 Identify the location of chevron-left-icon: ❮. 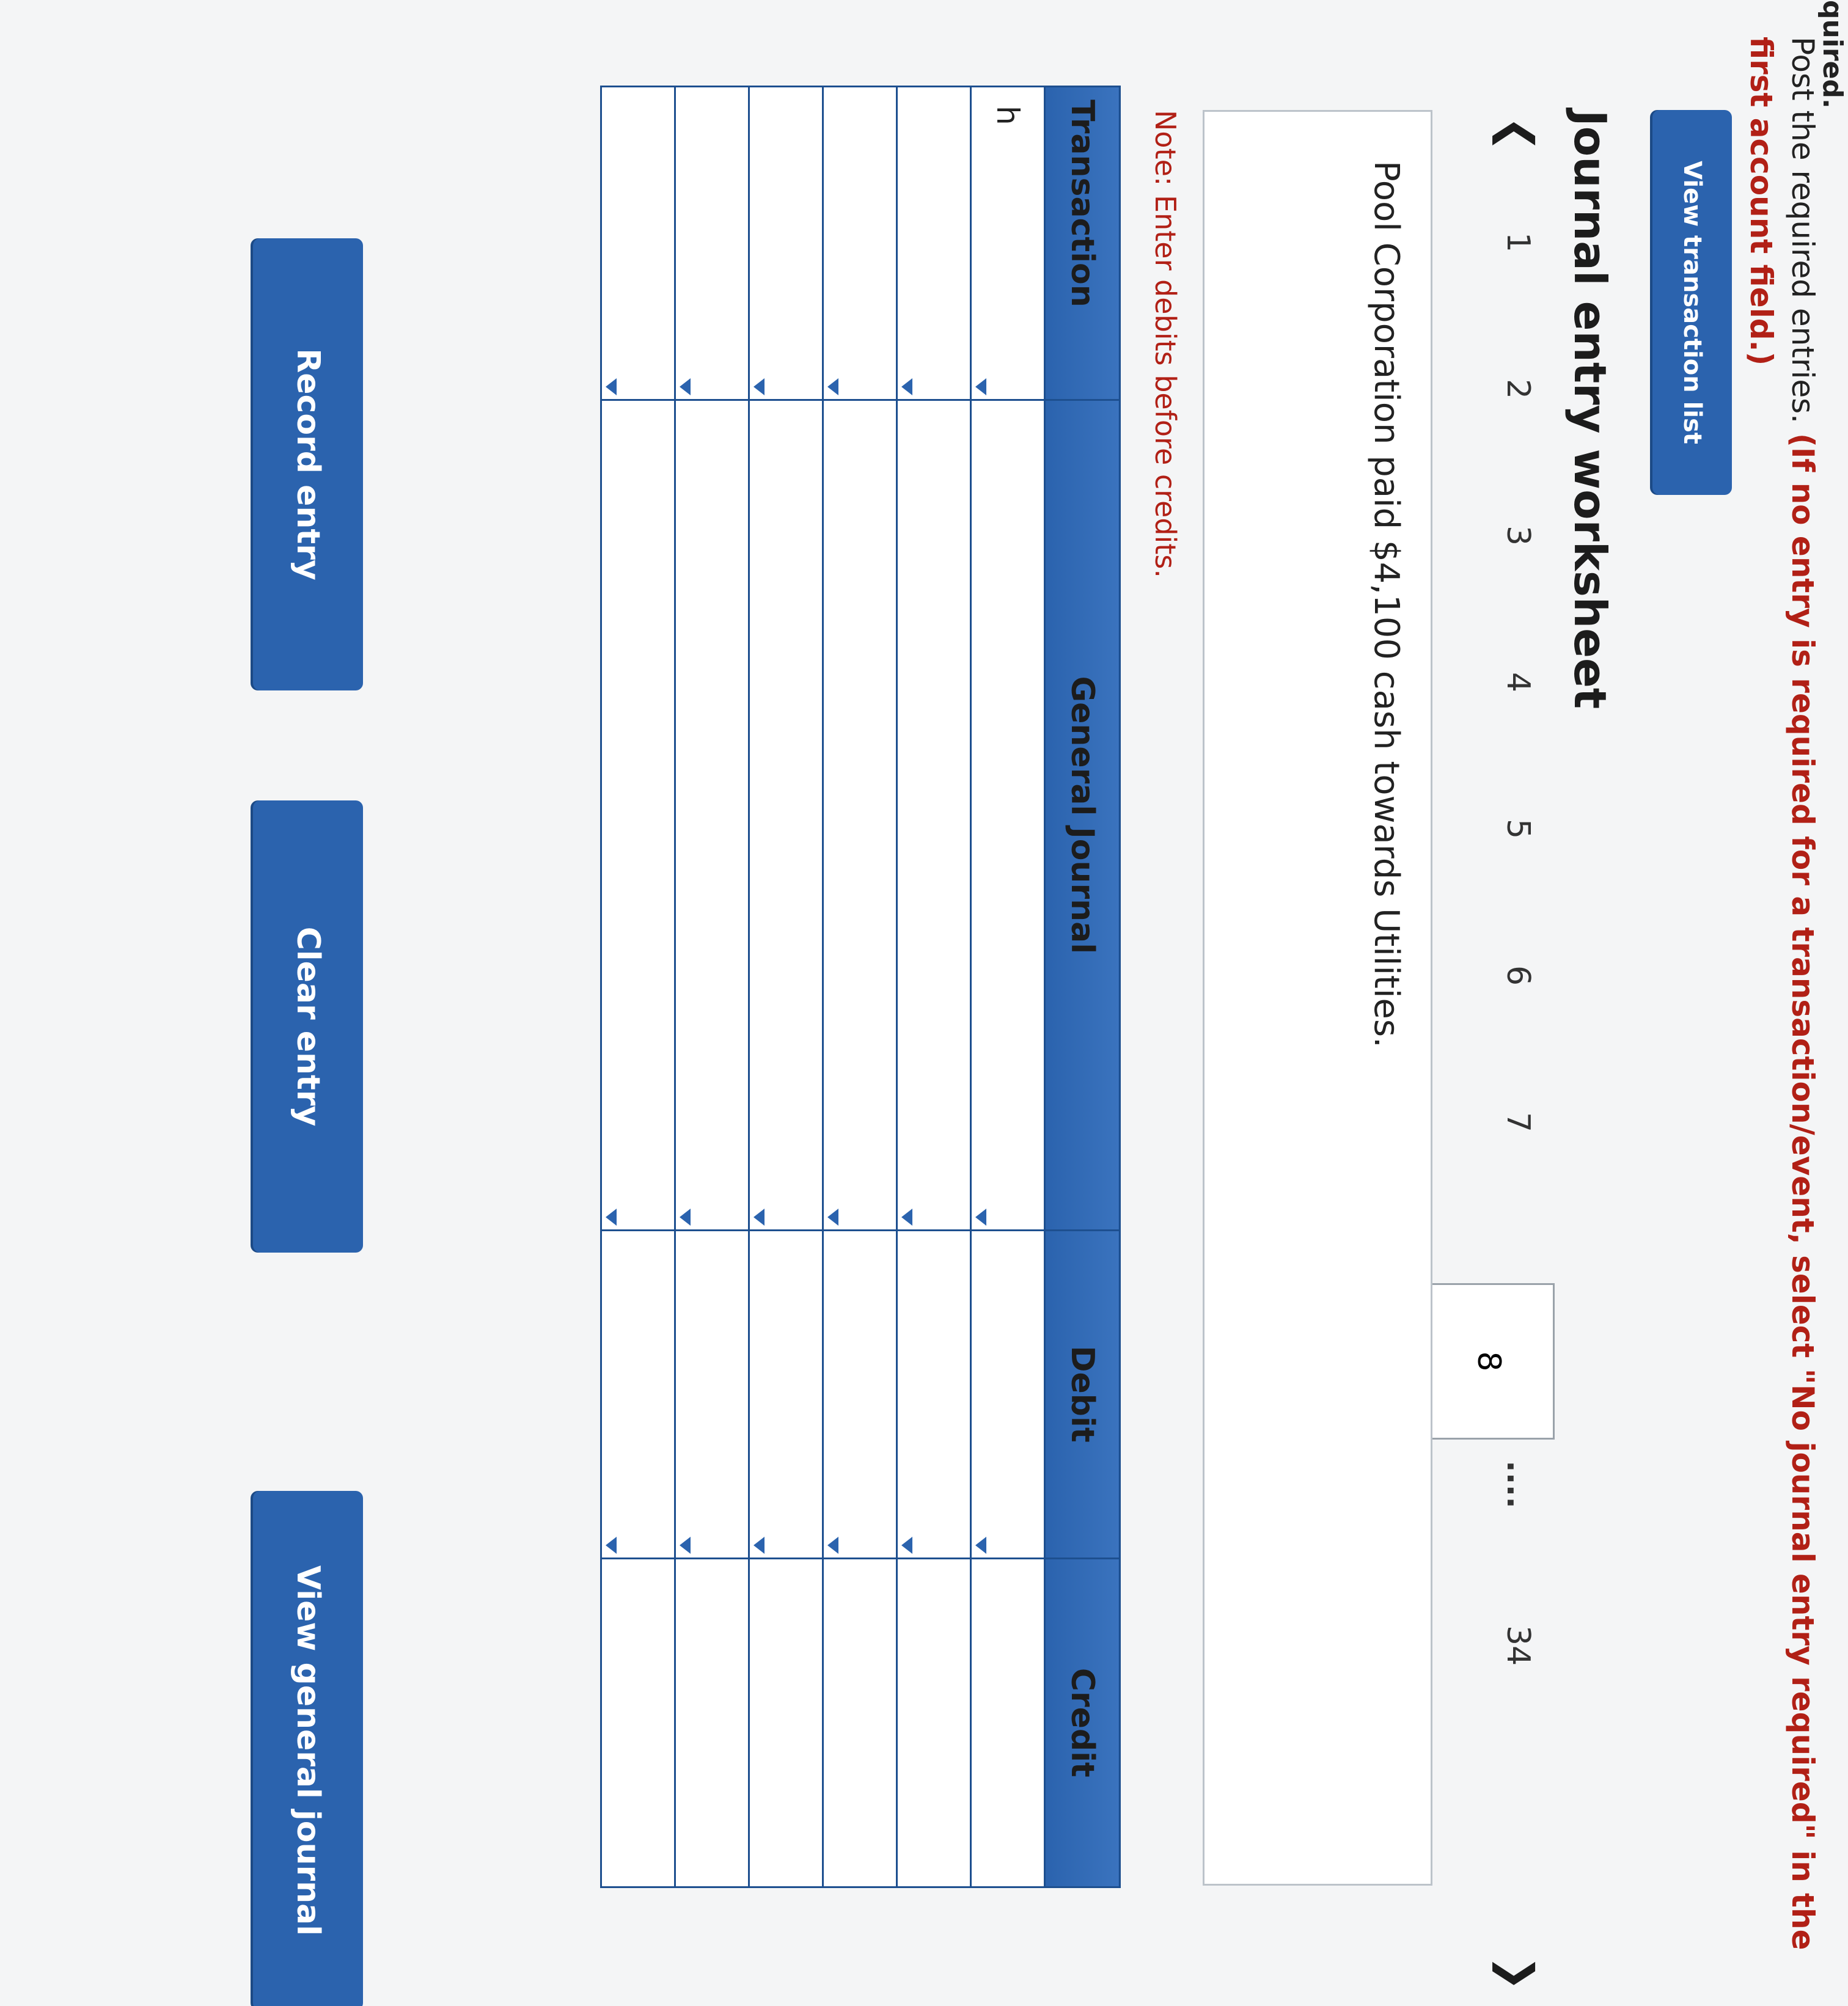
(1517, 134).